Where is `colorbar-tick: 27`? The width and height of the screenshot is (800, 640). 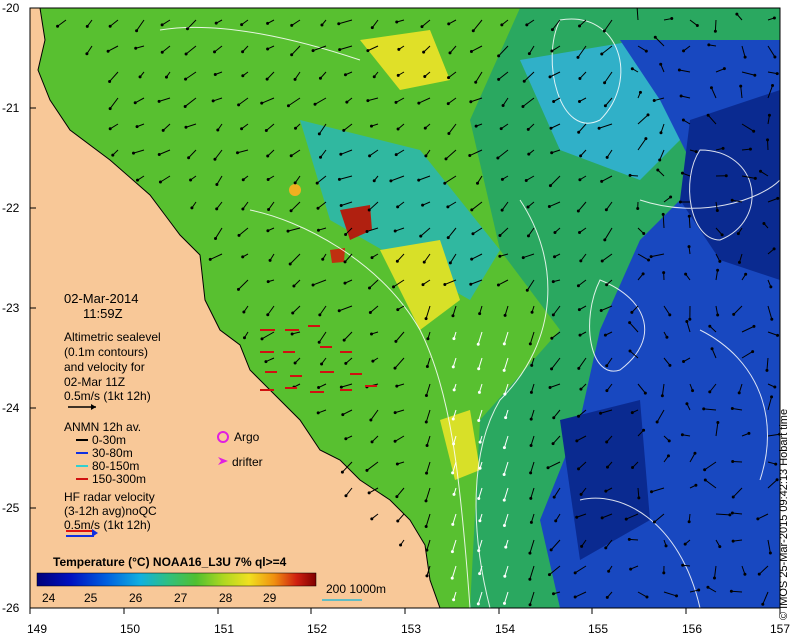 colorbar-tick: 27 is located at coordinates (181, 598).